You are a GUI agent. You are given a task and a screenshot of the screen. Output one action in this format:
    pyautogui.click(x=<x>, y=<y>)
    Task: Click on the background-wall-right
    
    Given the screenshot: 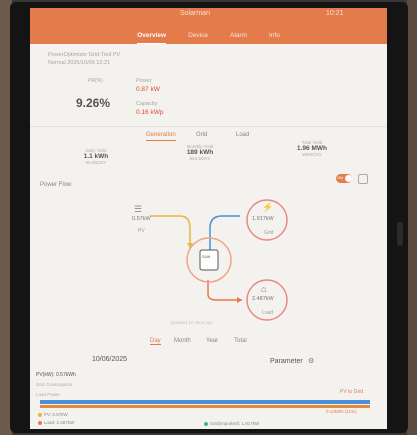 What is the action you would take?
    pyautogui.click(x=412, y=217)
    